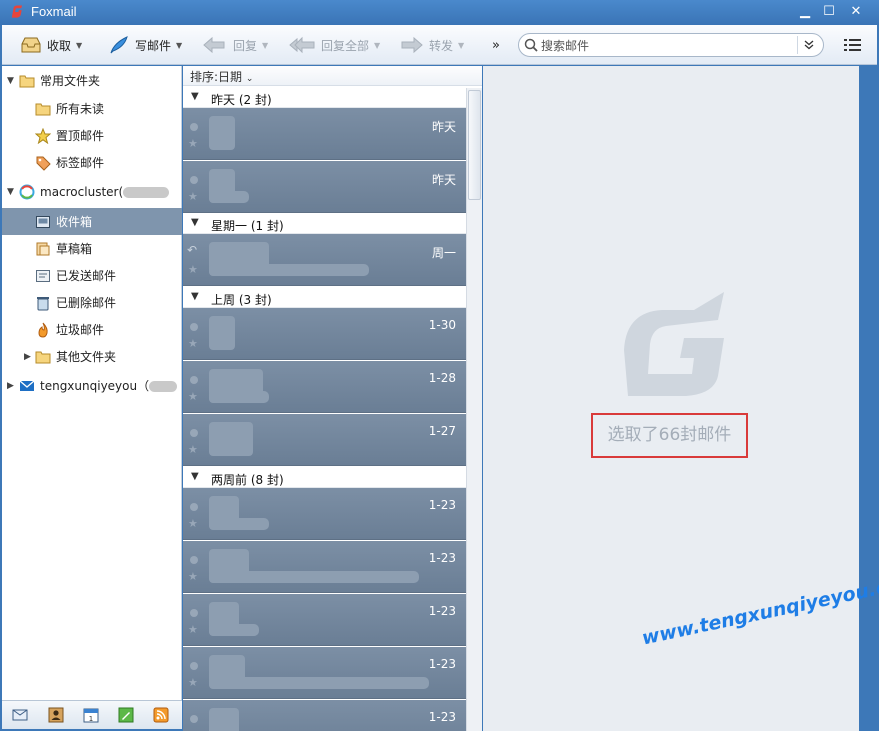 This screenshot has width=879, height=731. I want to click on mail-date: 昨天, so click(443, 127).